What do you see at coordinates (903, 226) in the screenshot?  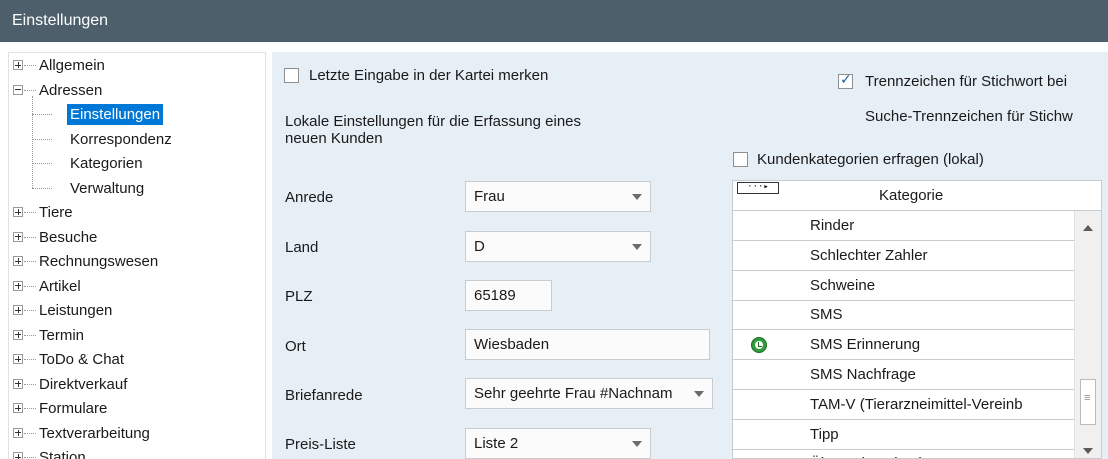 I see `grid-row: Rinder` at bounding box center [903, 226].